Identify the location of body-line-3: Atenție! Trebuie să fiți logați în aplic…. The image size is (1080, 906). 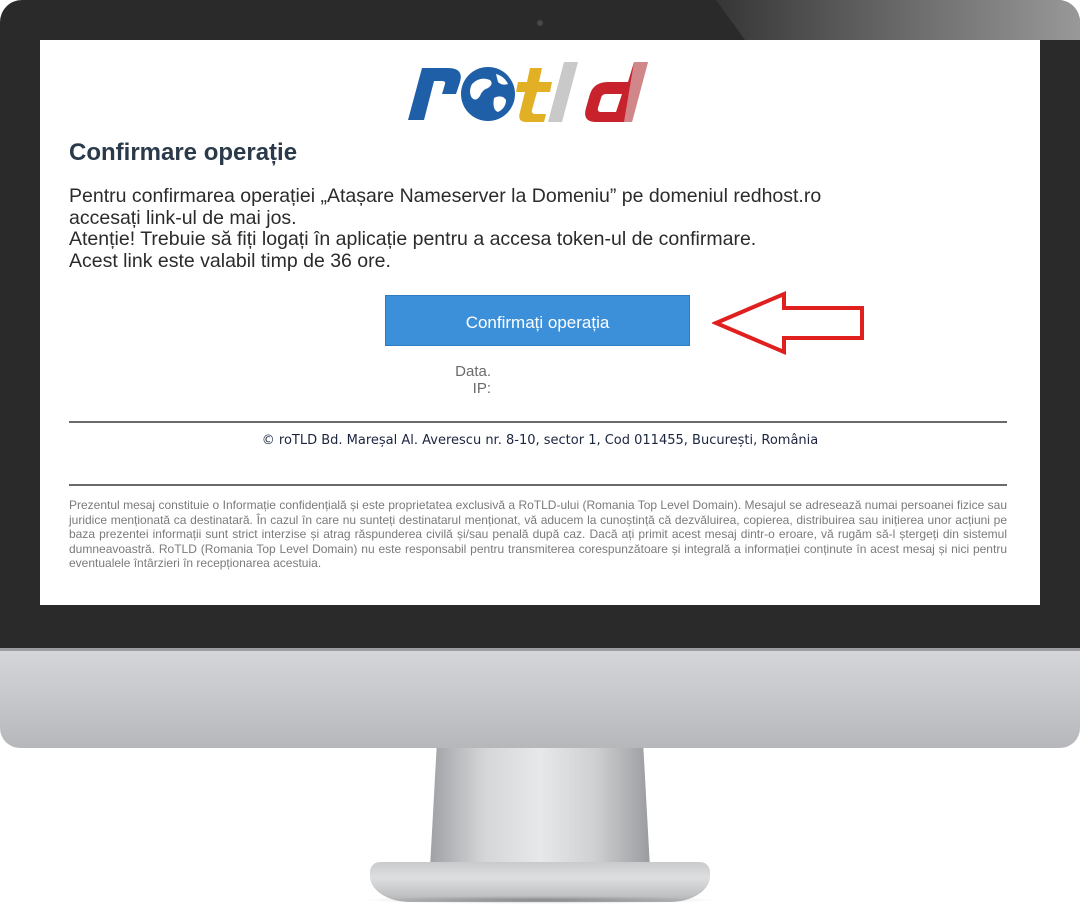
(413, 239).